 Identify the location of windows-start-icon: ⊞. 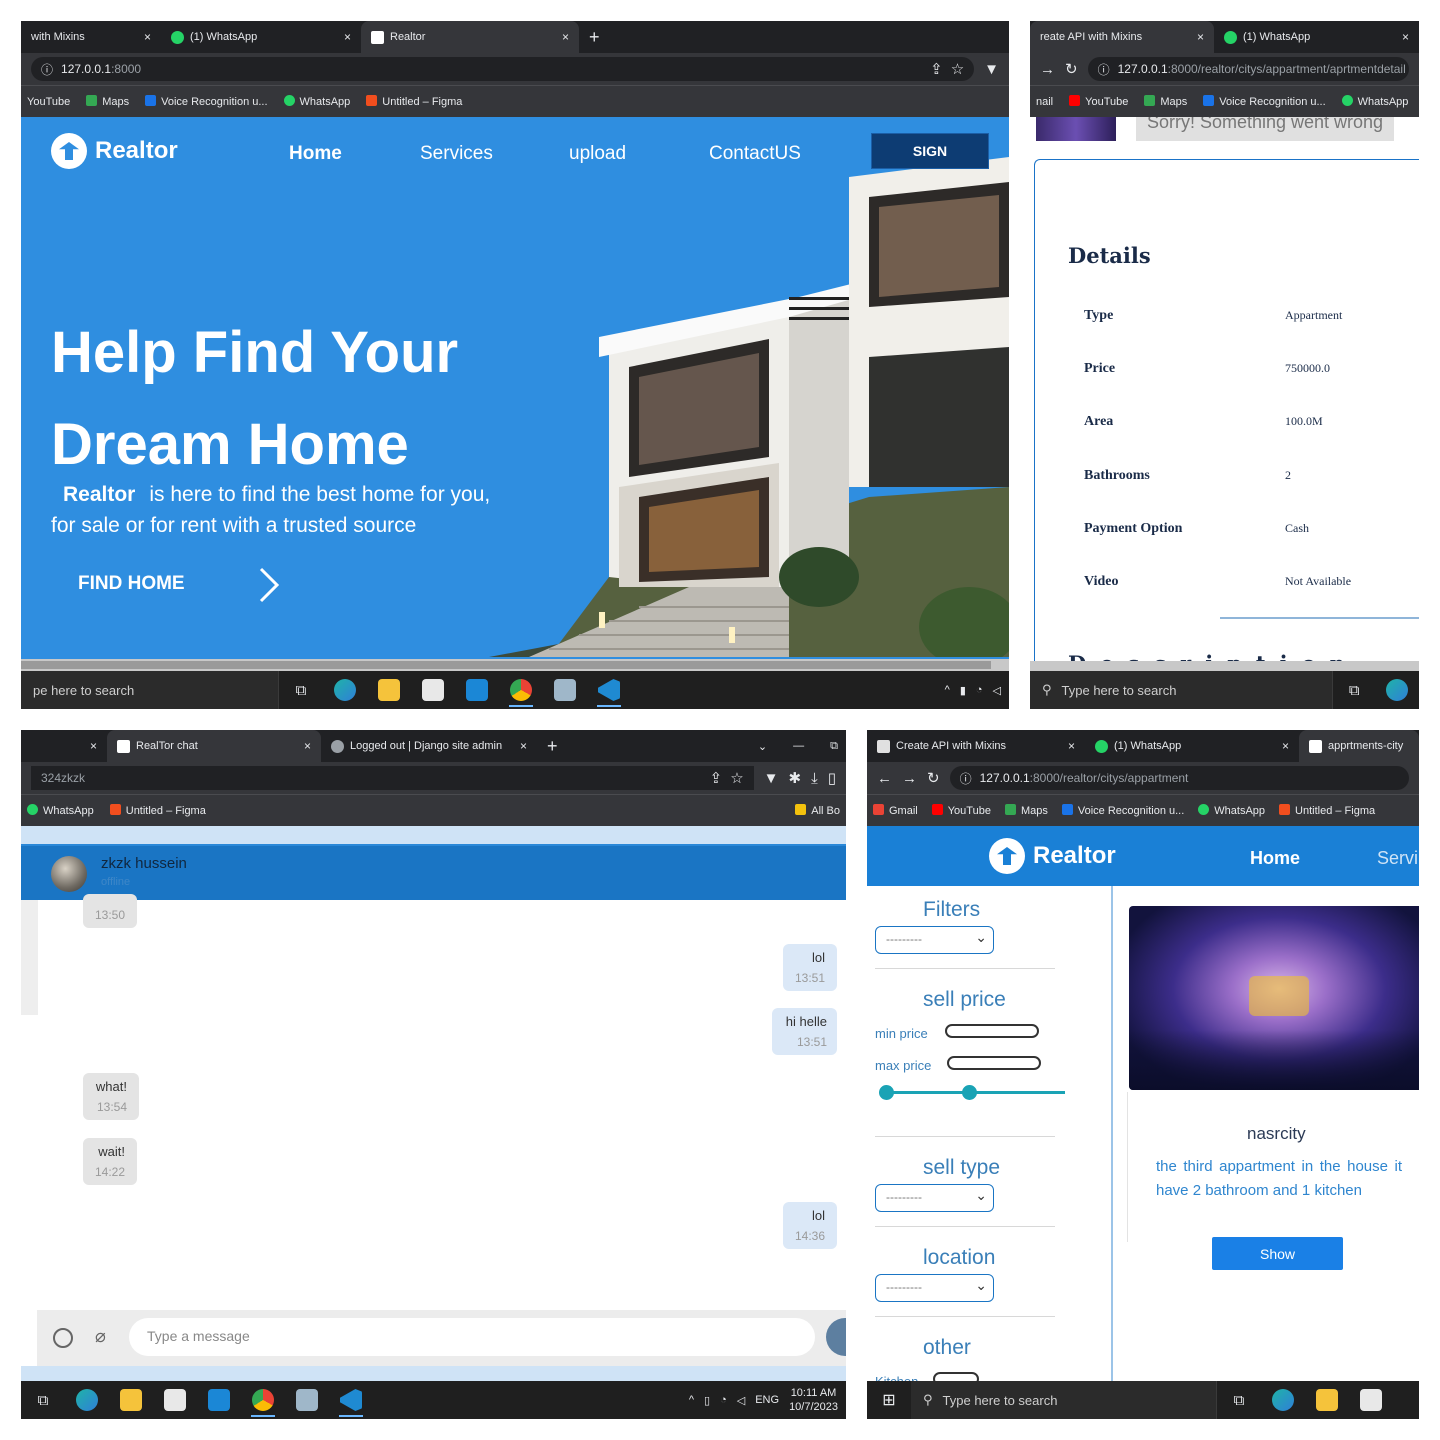
(889, 1400).